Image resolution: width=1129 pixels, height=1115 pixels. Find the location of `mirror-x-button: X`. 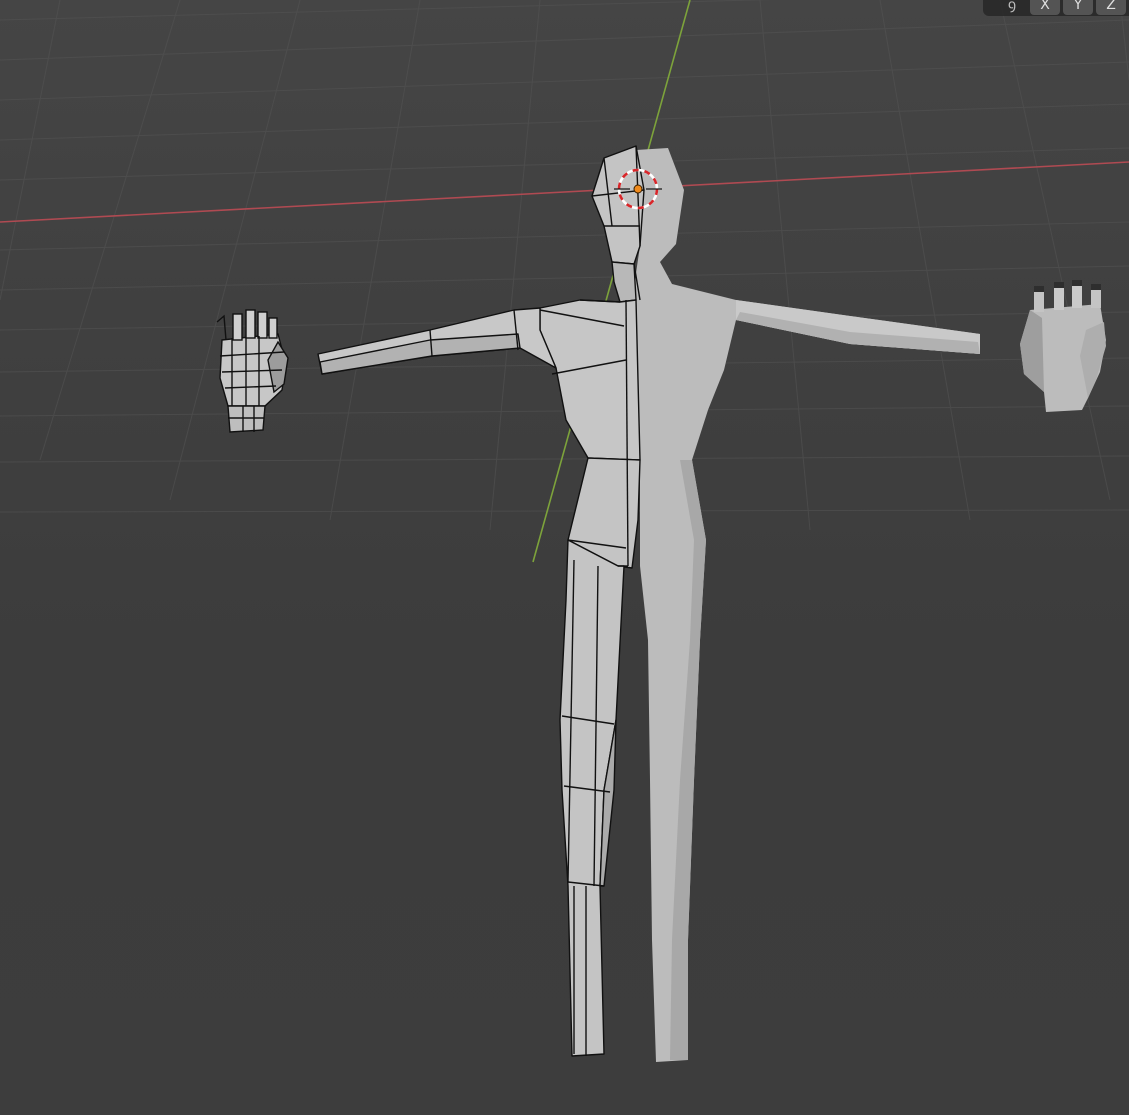

mirror-x-button: X is located at coordinates (1045, 7).